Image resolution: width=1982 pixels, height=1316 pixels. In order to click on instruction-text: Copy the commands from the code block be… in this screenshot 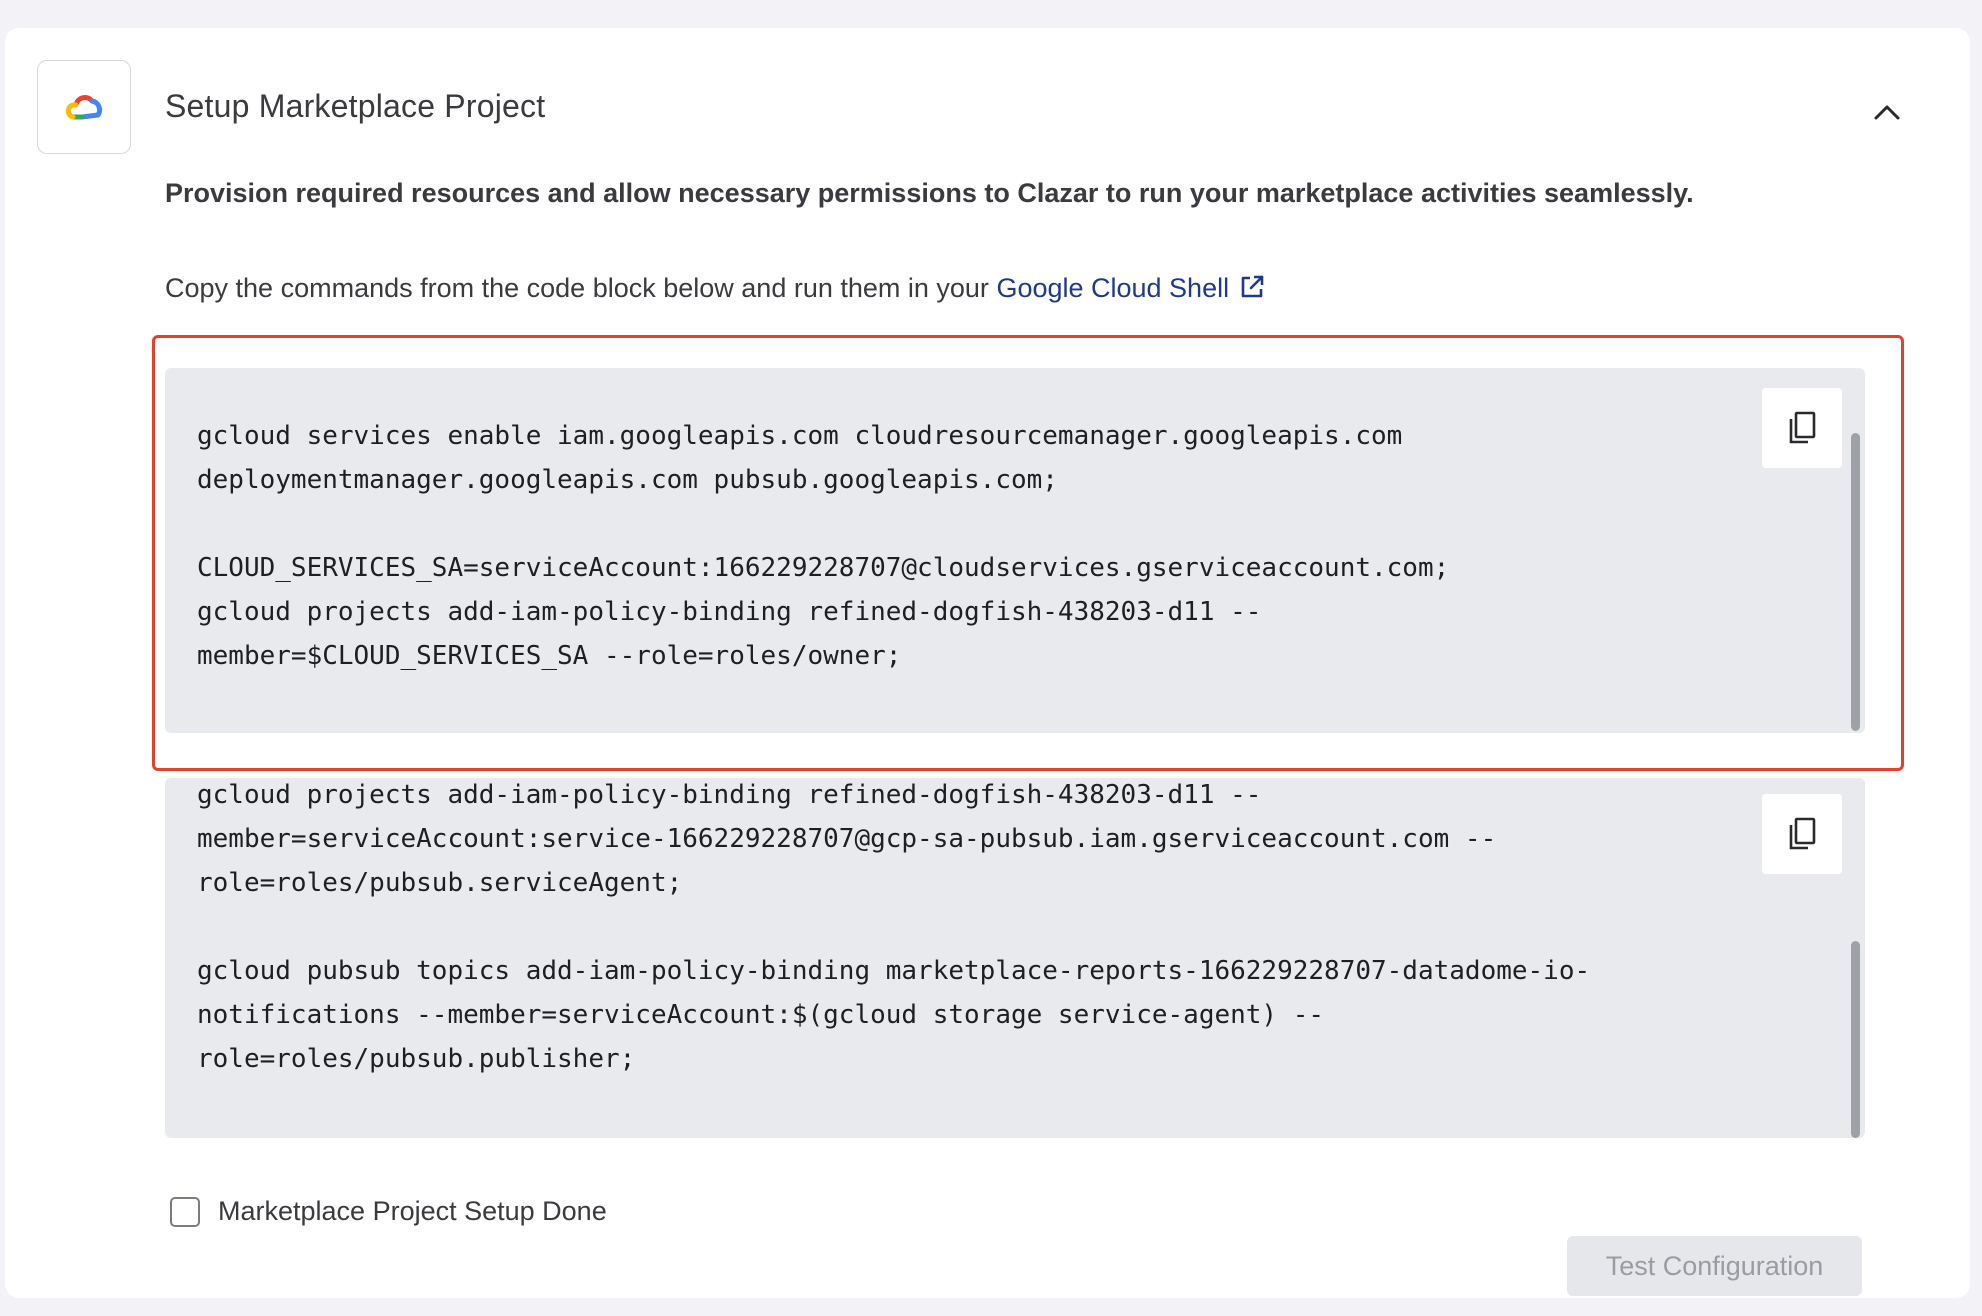, I will do `click(715, 290)`.